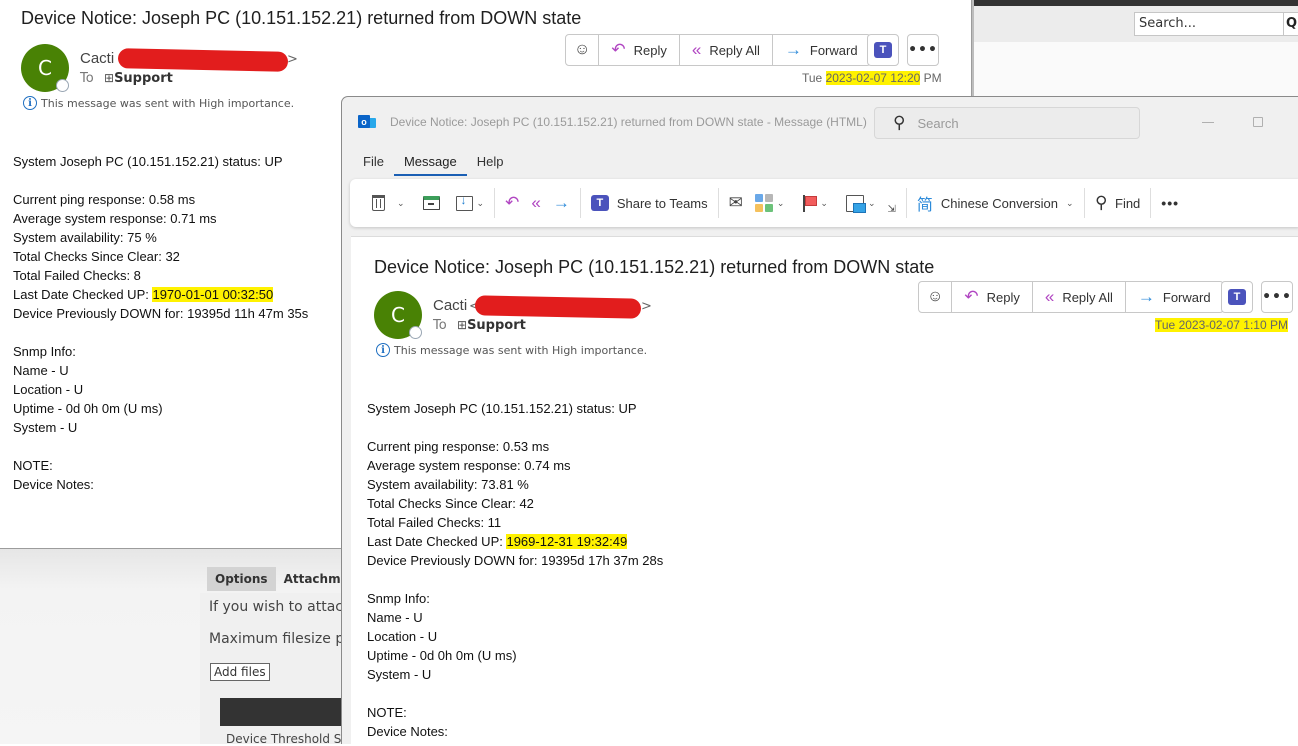 The width and height of the screenshot is (1298, 746). I want to click on mark-read-button: ✉, so click(736, 203).